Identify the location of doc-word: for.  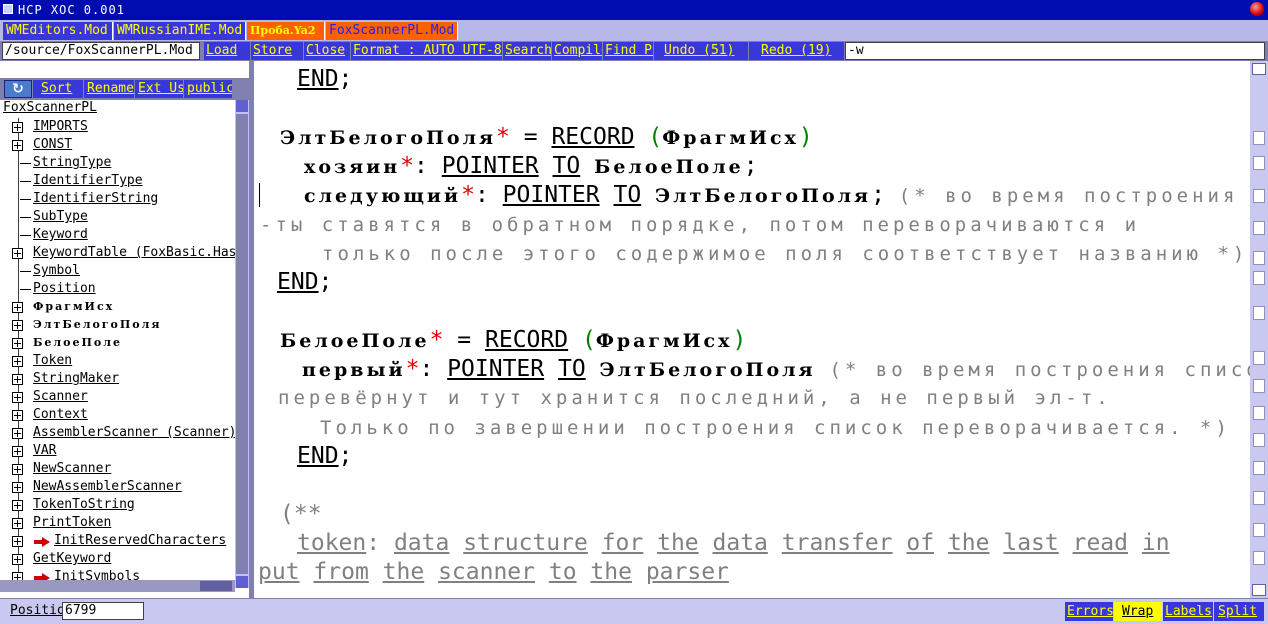
(622, 543).